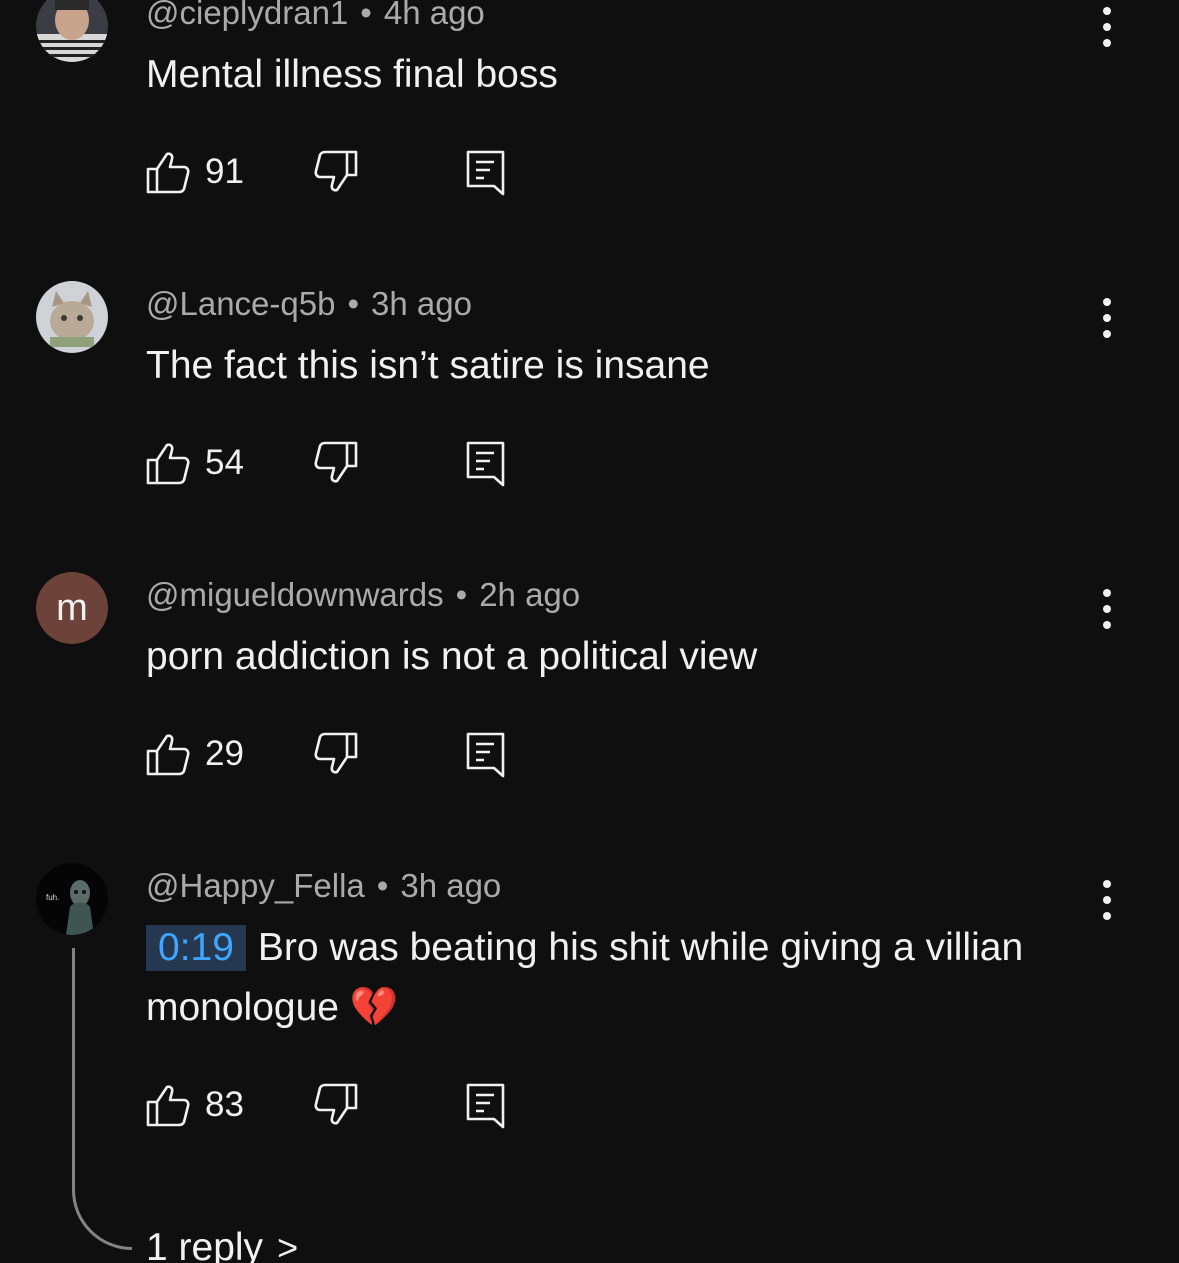 This screenshot has height=1263, width=1179. Describe the element at coordinates (205, 1244) in the screenshot. I see `replies-label: 1 reply` at that location.